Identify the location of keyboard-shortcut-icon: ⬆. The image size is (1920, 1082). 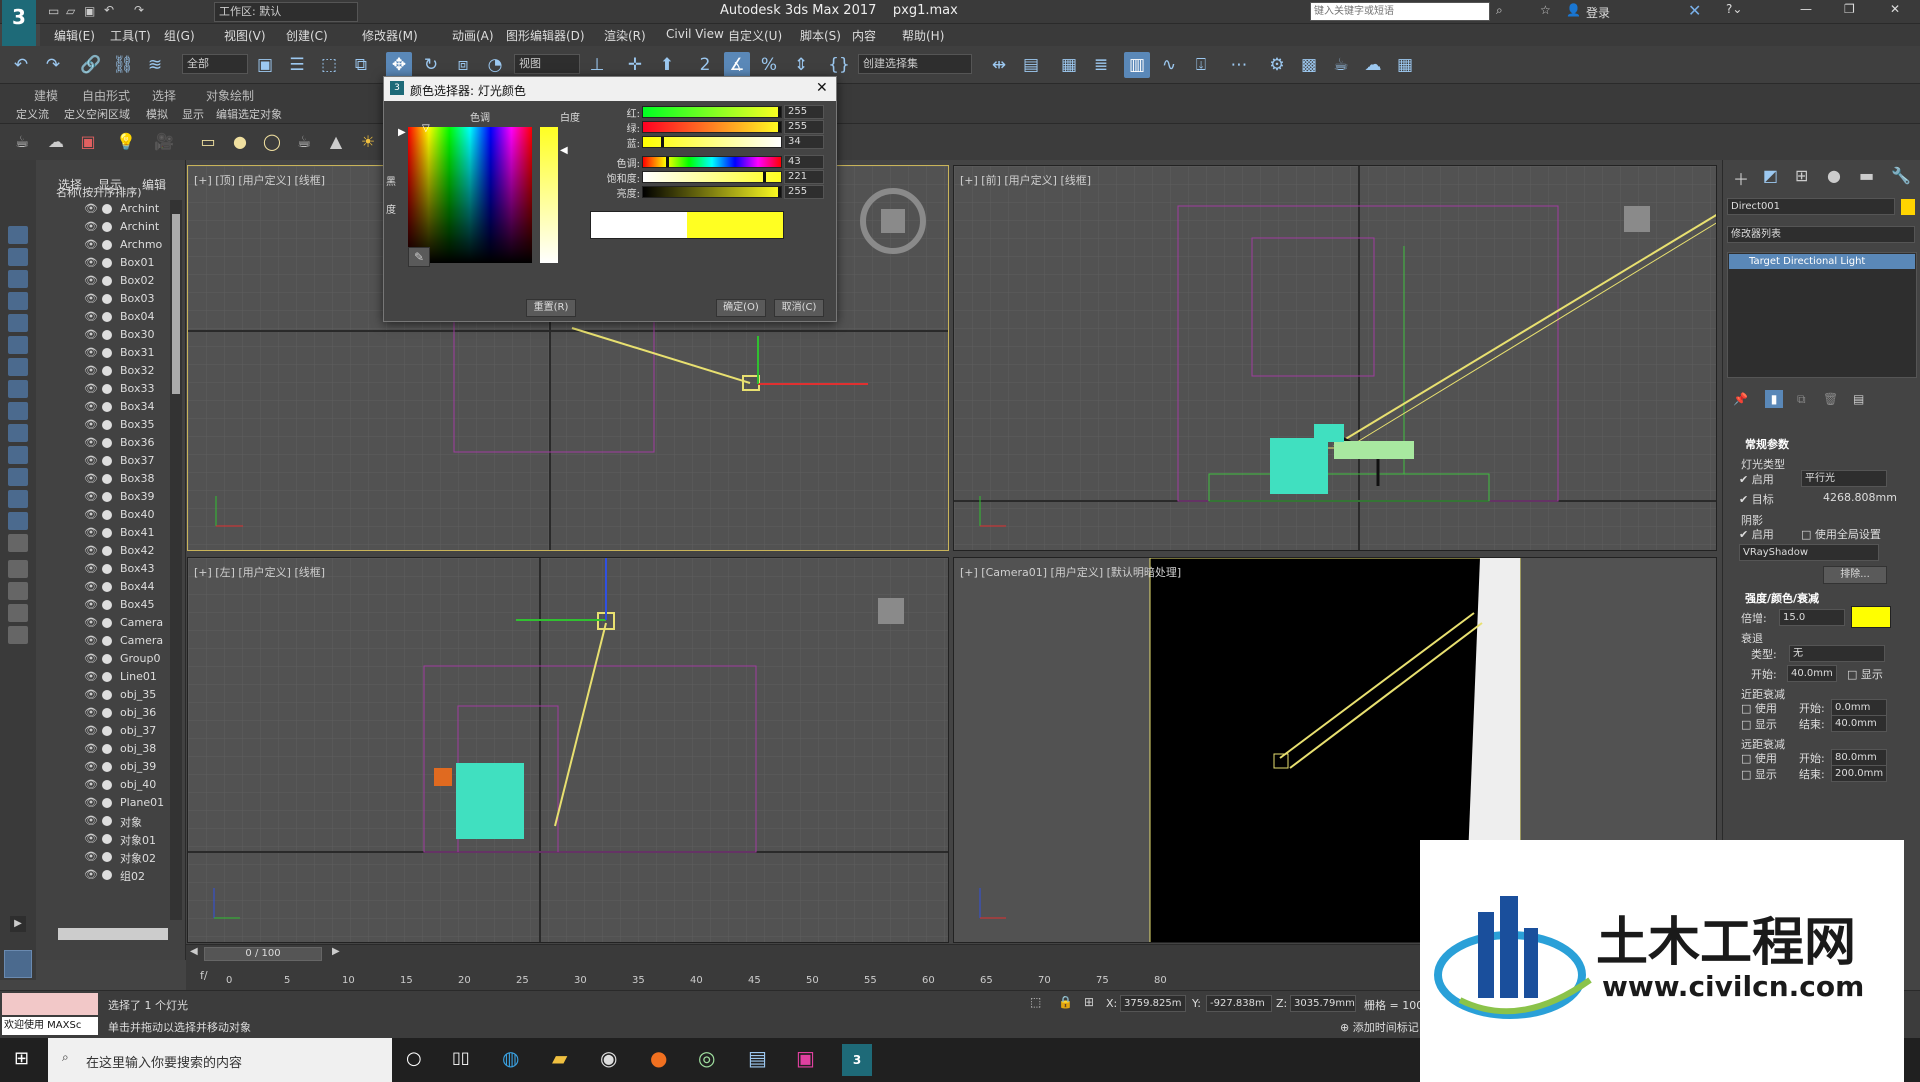
(667, 65).